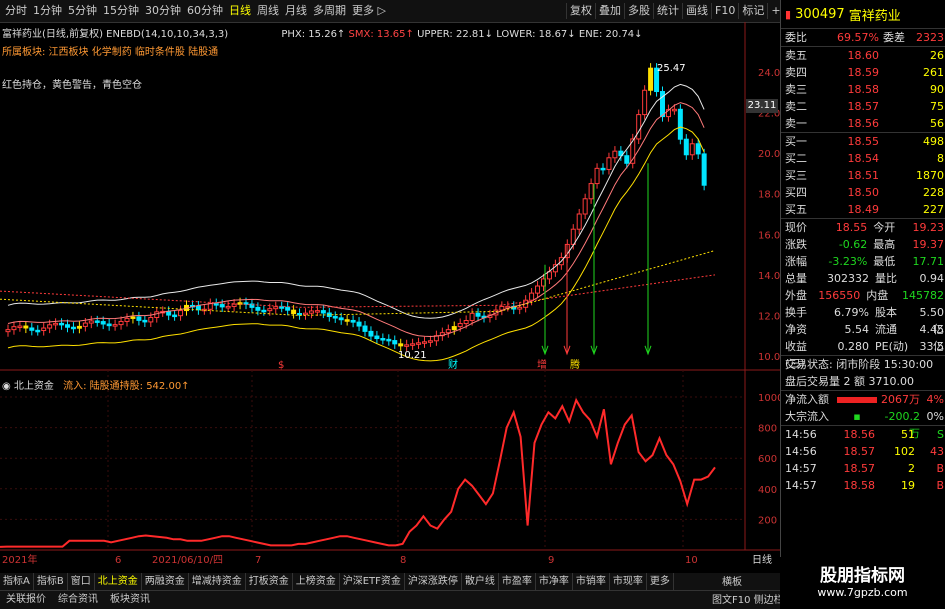 The image size is (945, 609). I want to click on quote-row: 涨跌 -0.62 最高 19.37, so click(864, 244).